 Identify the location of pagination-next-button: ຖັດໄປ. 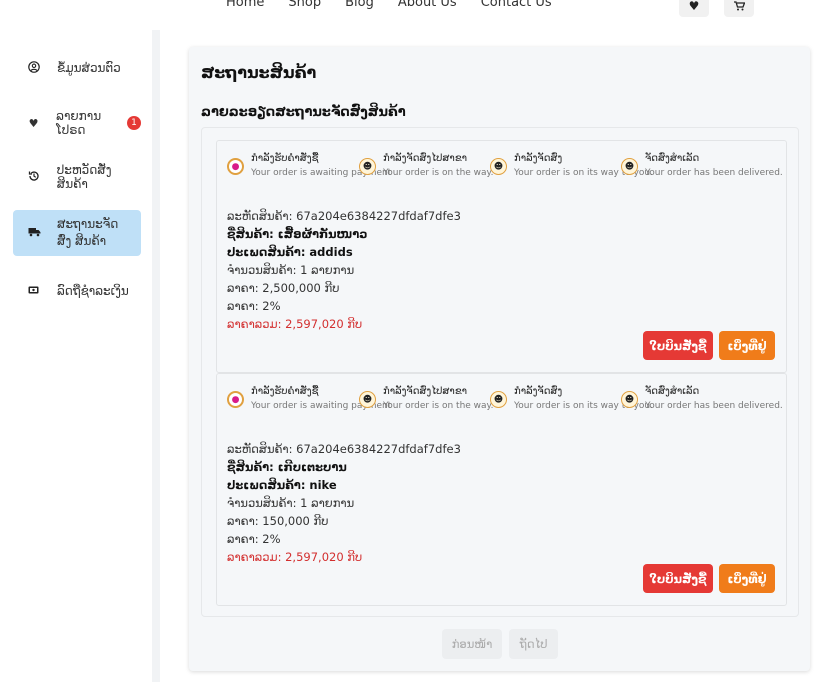
(533, 644).